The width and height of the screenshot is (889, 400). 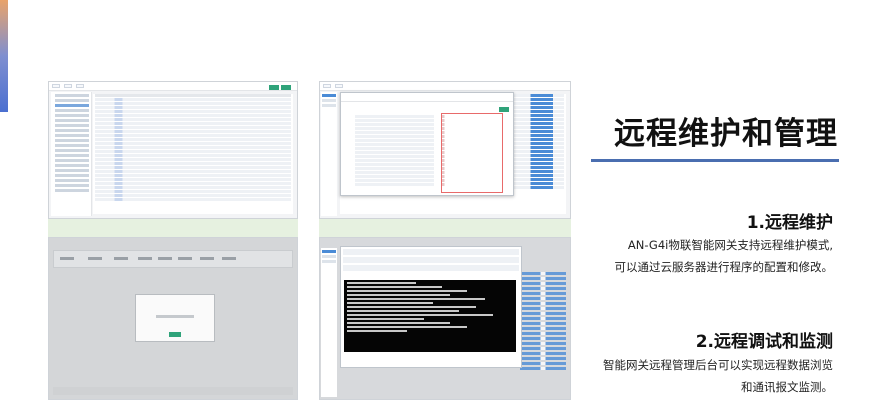 I want to click on screenshot-terminal, so click(x=445, y=318).